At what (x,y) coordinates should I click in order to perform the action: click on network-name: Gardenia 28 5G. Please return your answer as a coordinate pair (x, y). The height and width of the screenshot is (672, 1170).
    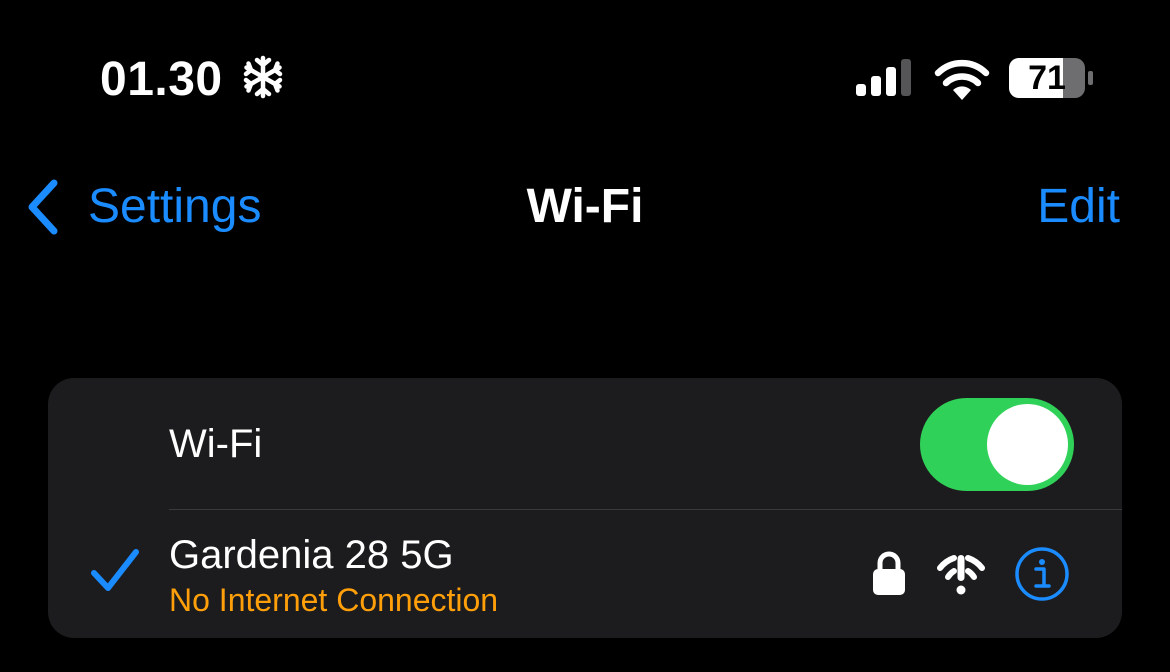
    Looking at the image, I should click on (311, 555).